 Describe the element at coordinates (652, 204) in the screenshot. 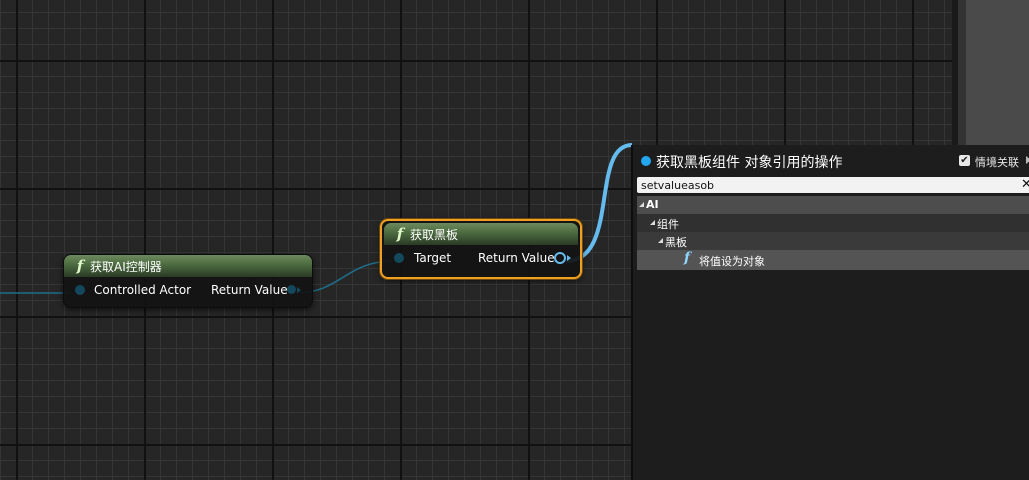

I see `tree-category-label: AI` at that location.